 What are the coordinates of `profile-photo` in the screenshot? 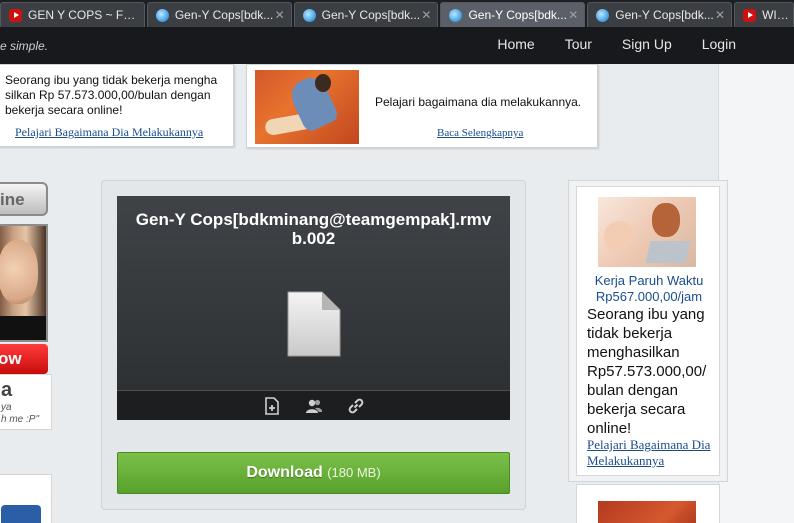 It's located at (24, 283).